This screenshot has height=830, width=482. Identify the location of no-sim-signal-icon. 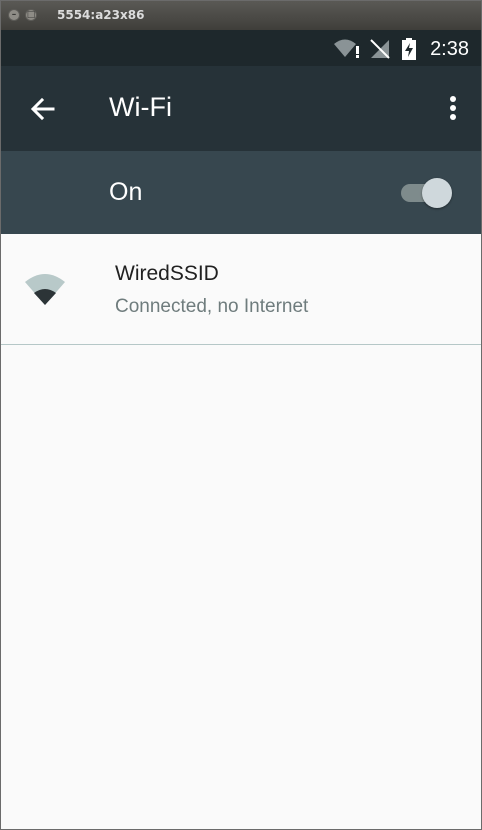
(380, 49).